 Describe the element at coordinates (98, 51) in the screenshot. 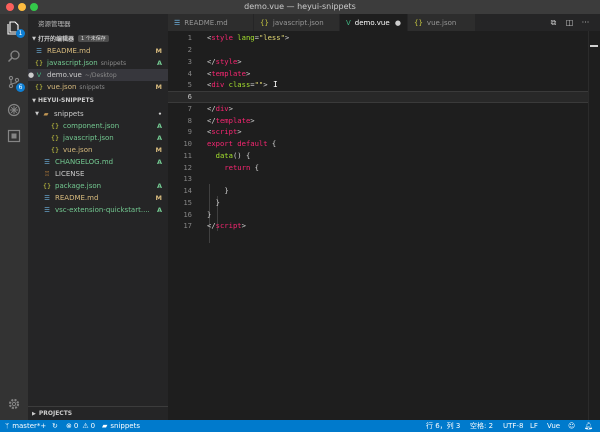

I see `open-editor-readme: ☰ README.md M` at that location.